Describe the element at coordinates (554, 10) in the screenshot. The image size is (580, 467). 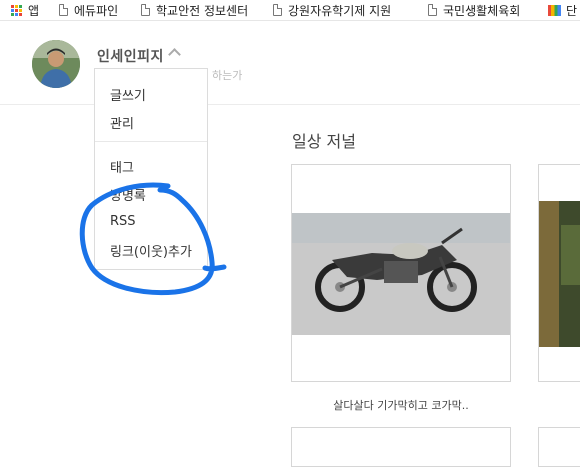
I see `colorful-icon` at that location.